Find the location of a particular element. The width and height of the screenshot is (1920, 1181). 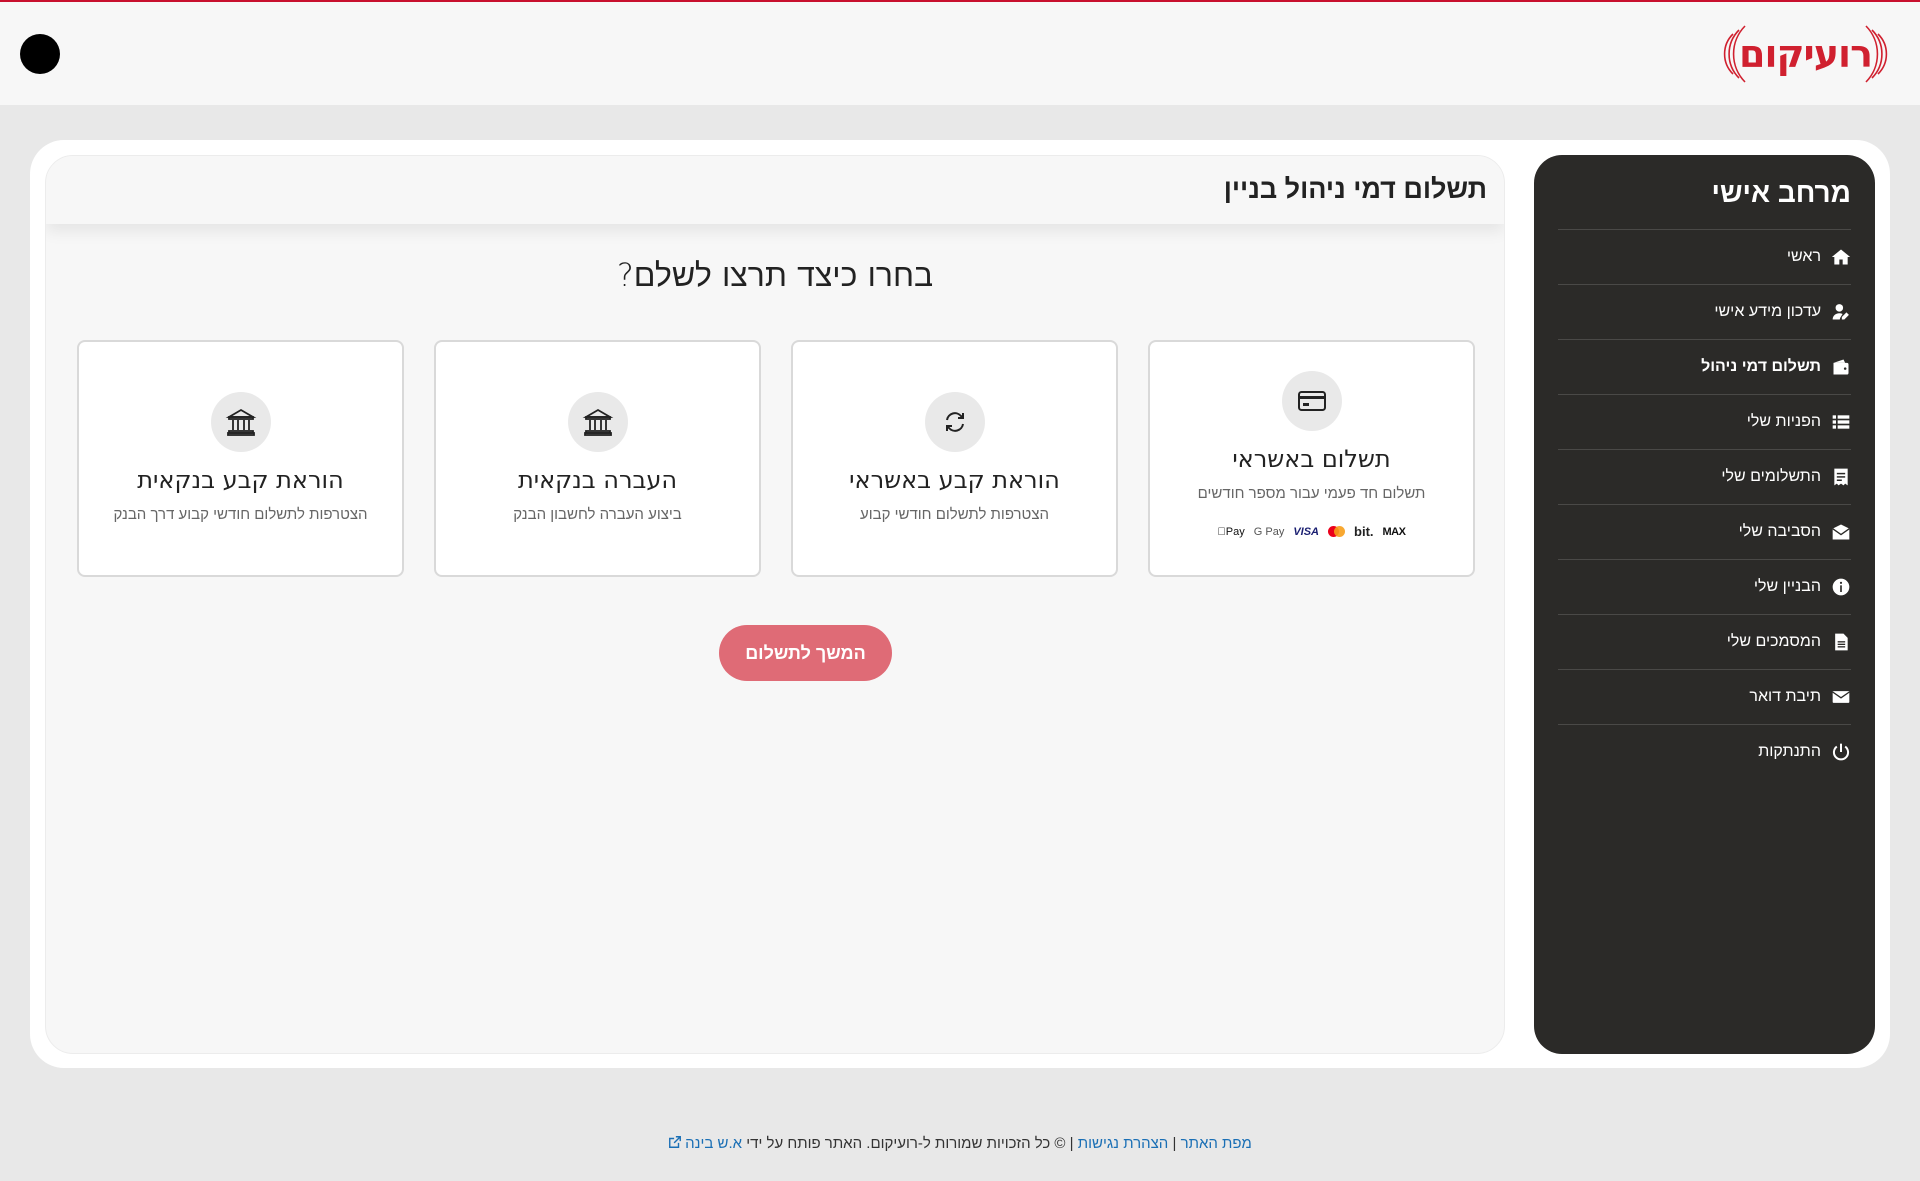

sidebar-item-logout: התנתקות is located at coordinates (1704, 751).